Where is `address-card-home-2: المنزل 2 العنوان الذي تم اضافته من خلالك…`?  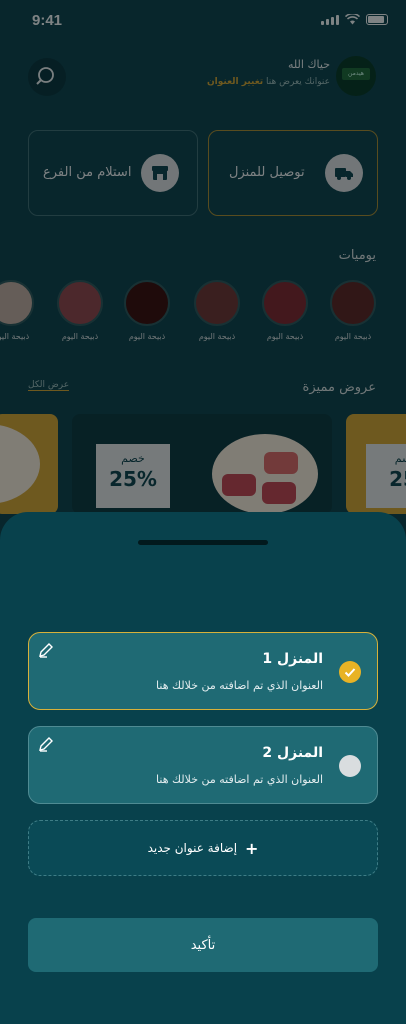 address-card-home-2: المنزل 2 العنوان الذي تم اضافته من خلالك… is located at coordinates (203, 765).